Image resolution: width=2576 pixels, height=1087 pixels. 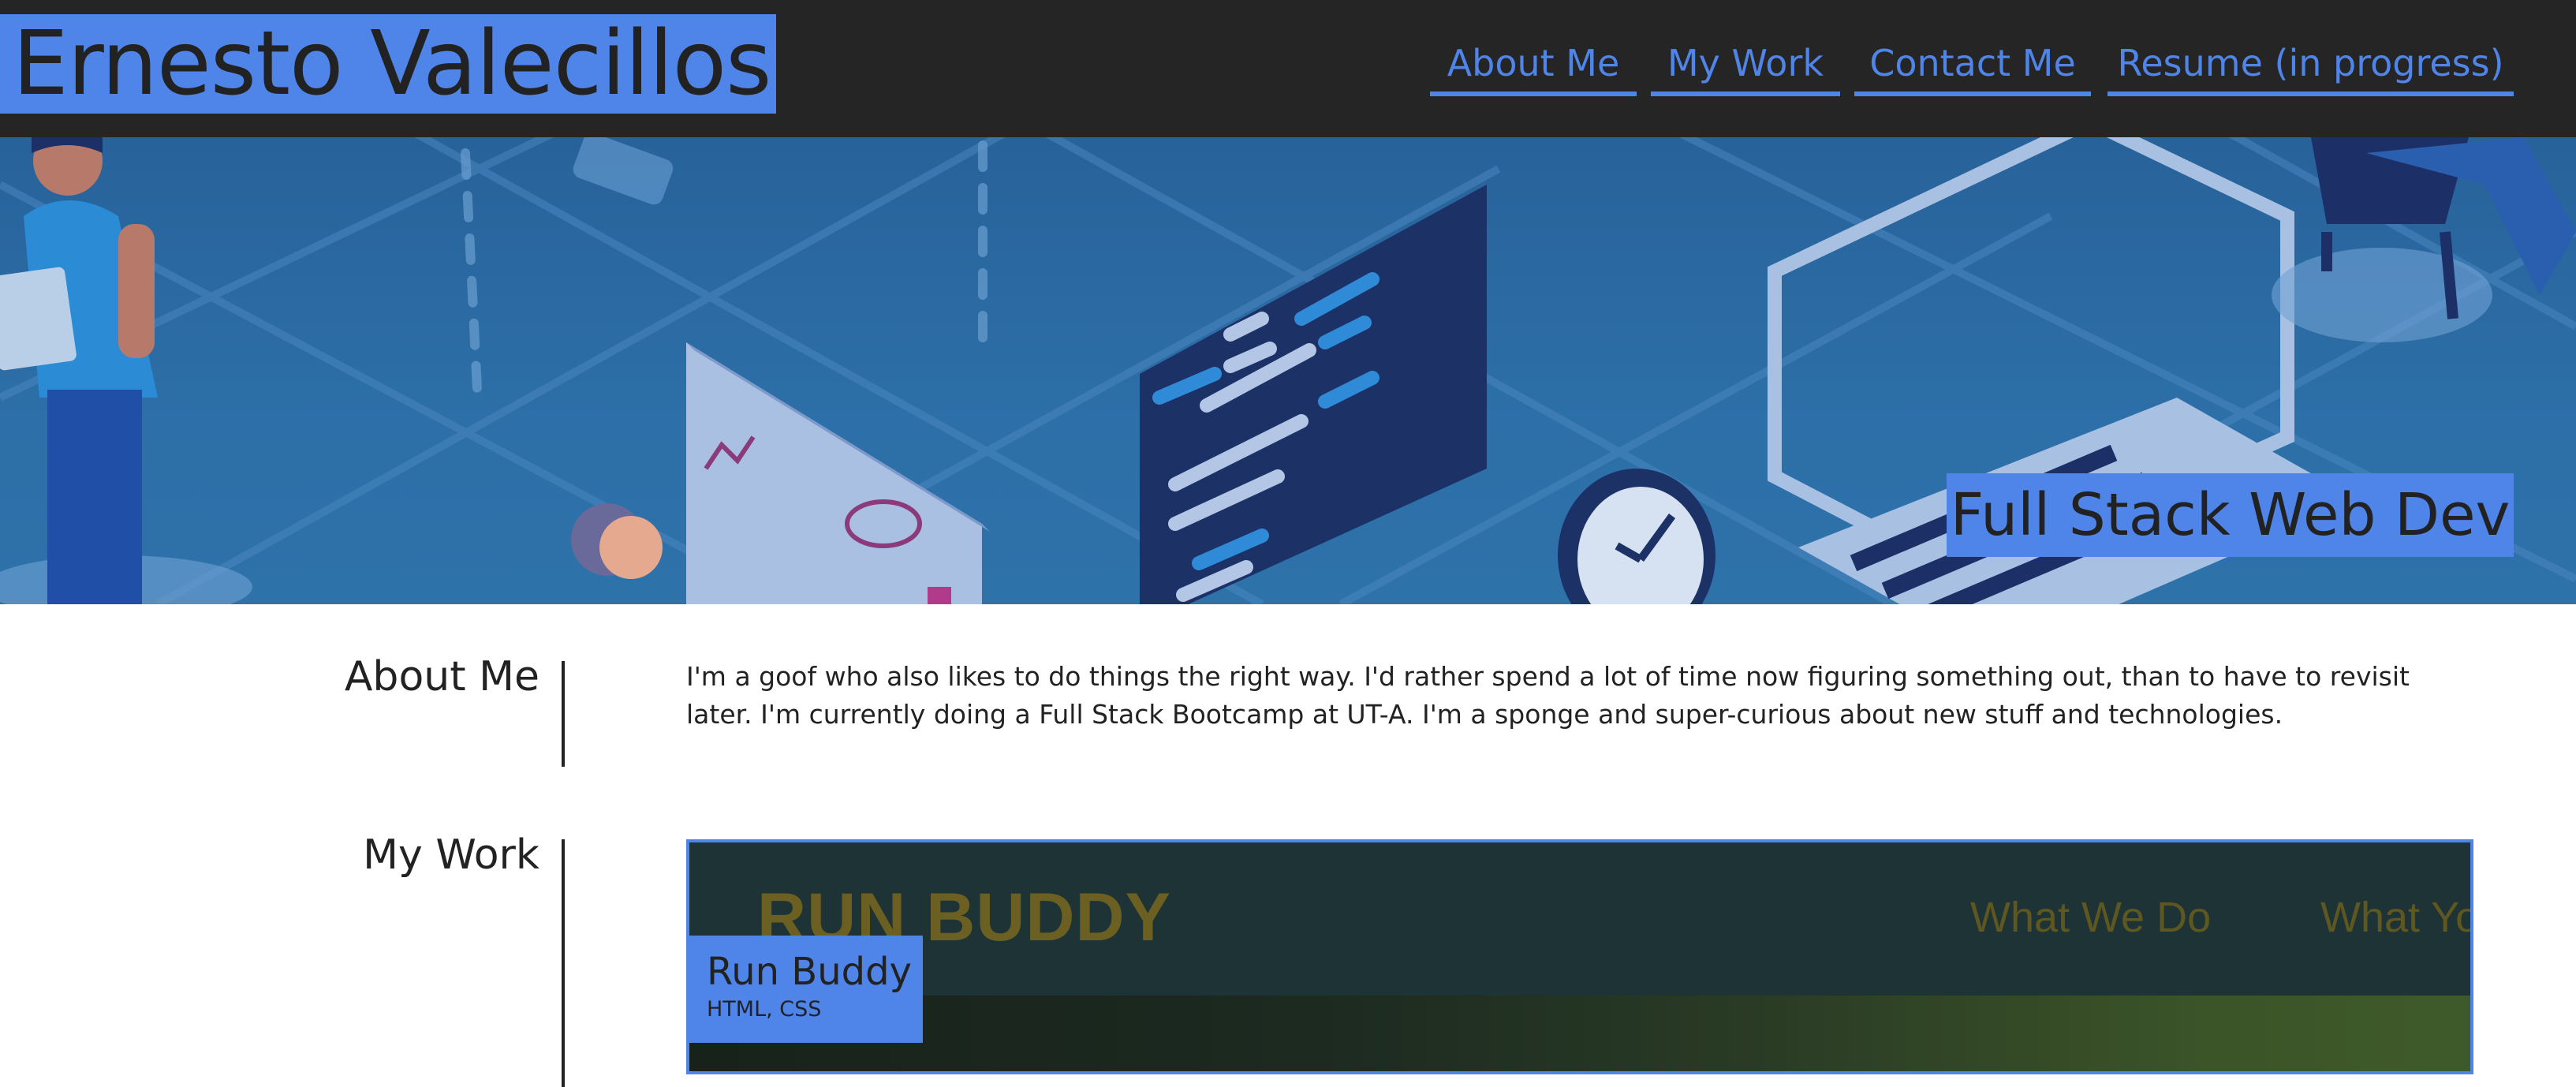 What do you see at coordinates (809, 972) in the screenshot?
I see `project-title: Run Buddy` at bounding box center [809, 972].